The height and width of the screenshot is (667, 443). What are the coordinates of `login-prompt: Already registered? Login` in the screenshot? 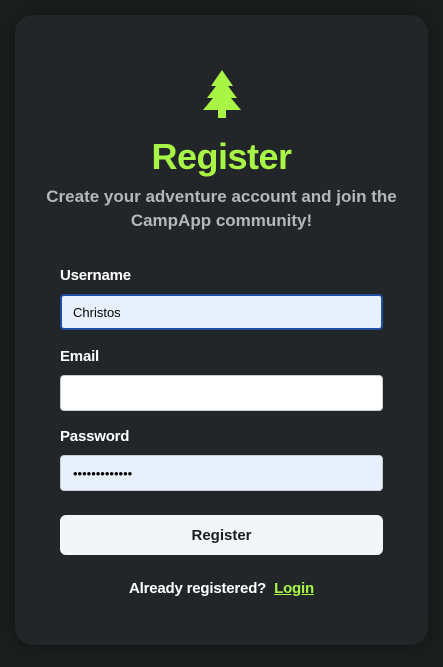 It's located at (221, 588).